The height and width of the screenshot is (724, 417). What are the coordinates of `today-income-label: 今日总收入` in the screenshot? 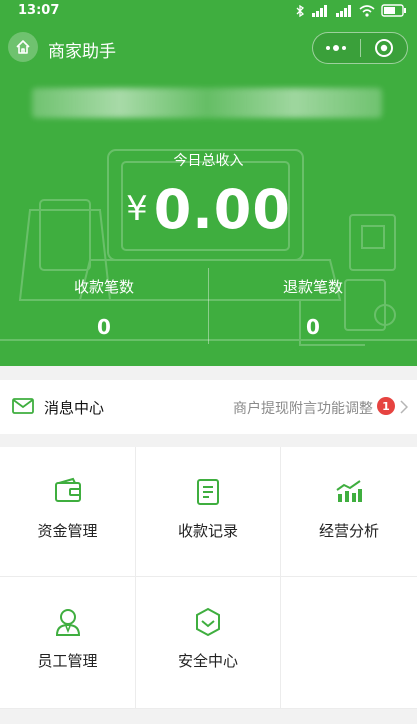 It's located at (208, 161).